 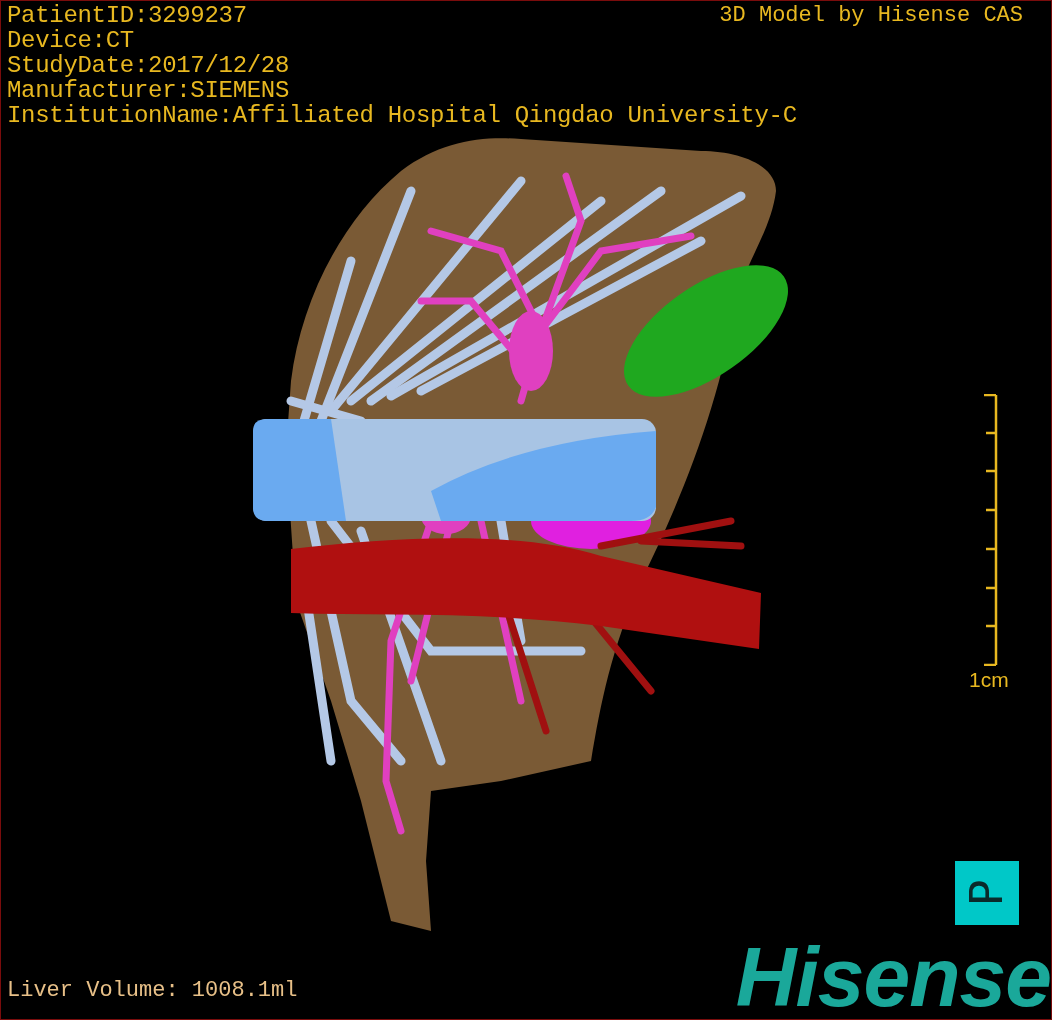 What do you see at coordinates (70, 40) in the screenshot?
I see `patient-info-line: Device:CT` at bounding box center [70, 40].